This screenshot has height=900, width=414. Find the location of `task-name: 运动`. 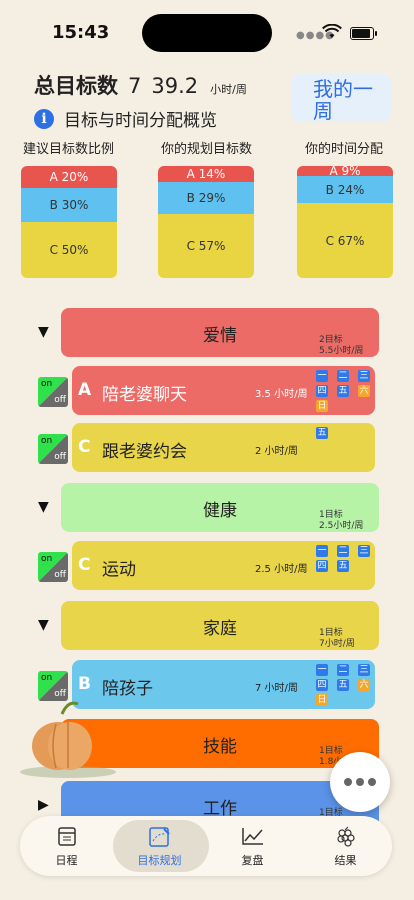

task-name: 运动 is located at coordinates (119, 570).